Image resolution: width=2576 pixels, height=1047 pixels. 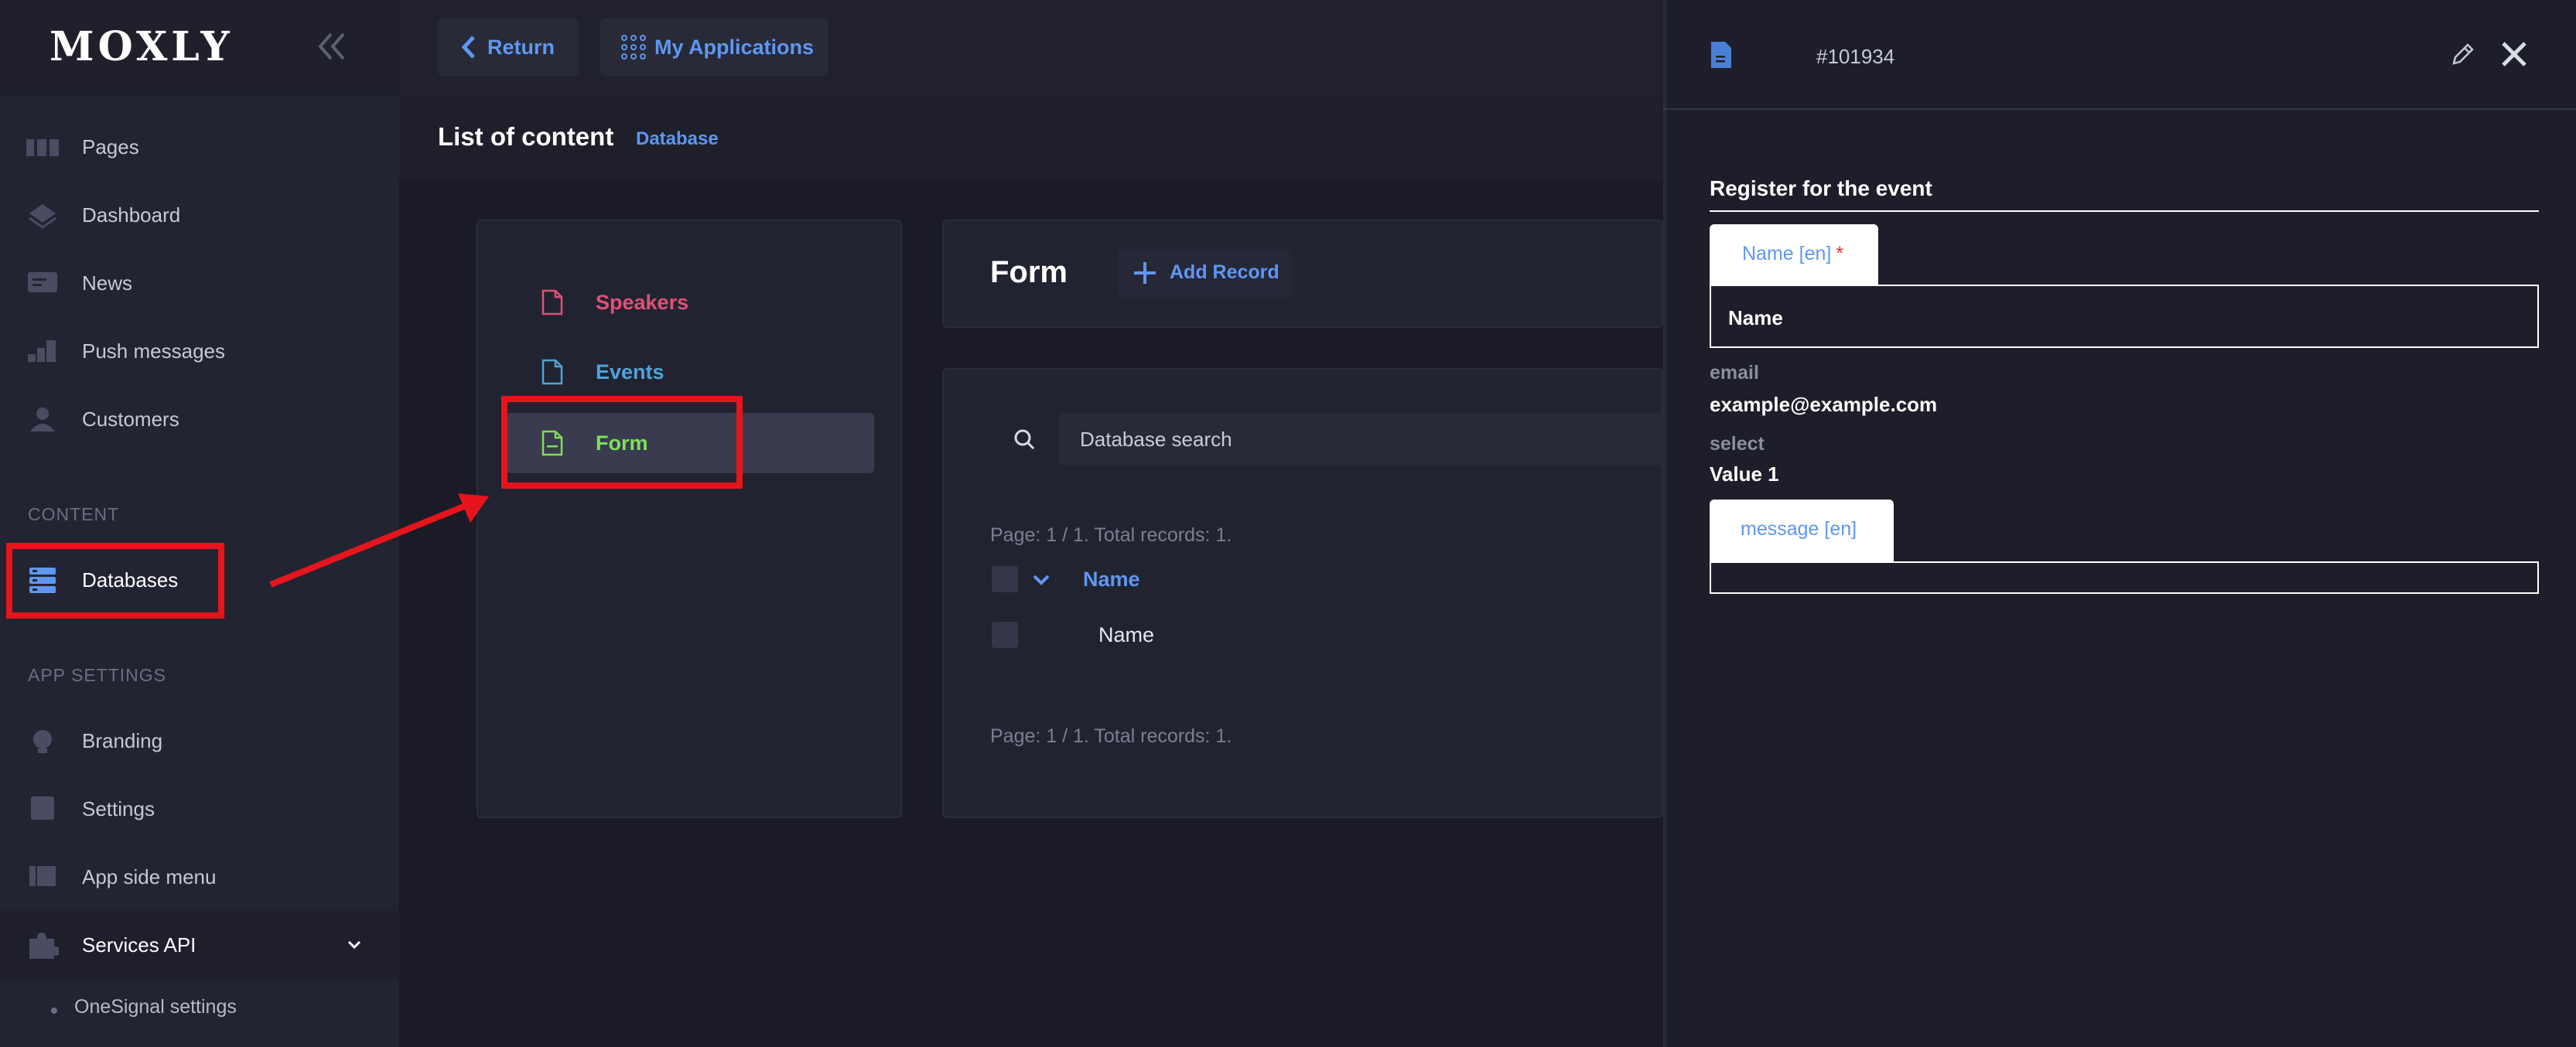 I want to click on email-label: email, so click(x=1734, y=373).